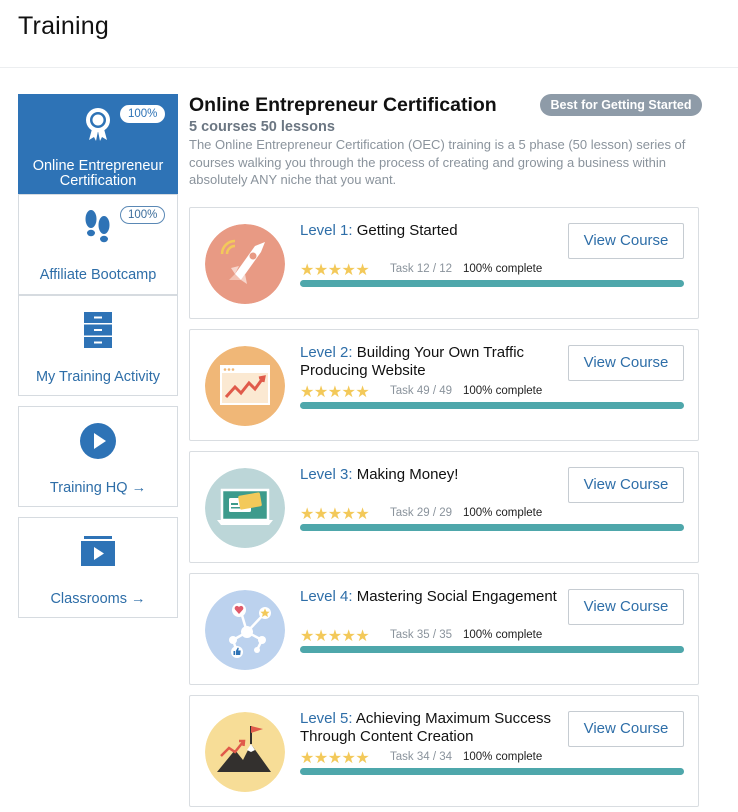 The image size is (738, 812). What do you see at coordinates (245, 386) in the screenshot?
I see `website-growth-icon` at bounding box center [245, 386].